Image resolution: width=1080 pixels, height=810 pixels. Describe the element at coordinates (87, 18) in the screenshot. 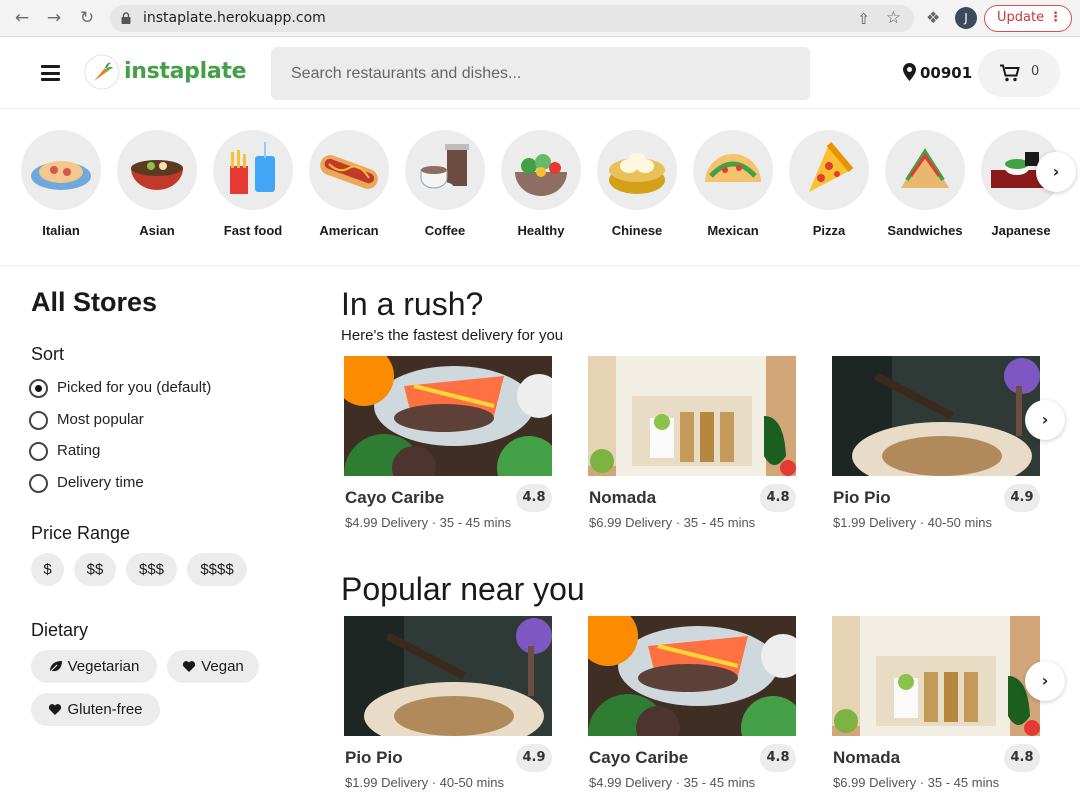

I see `reload-icon: ↻` at that location.